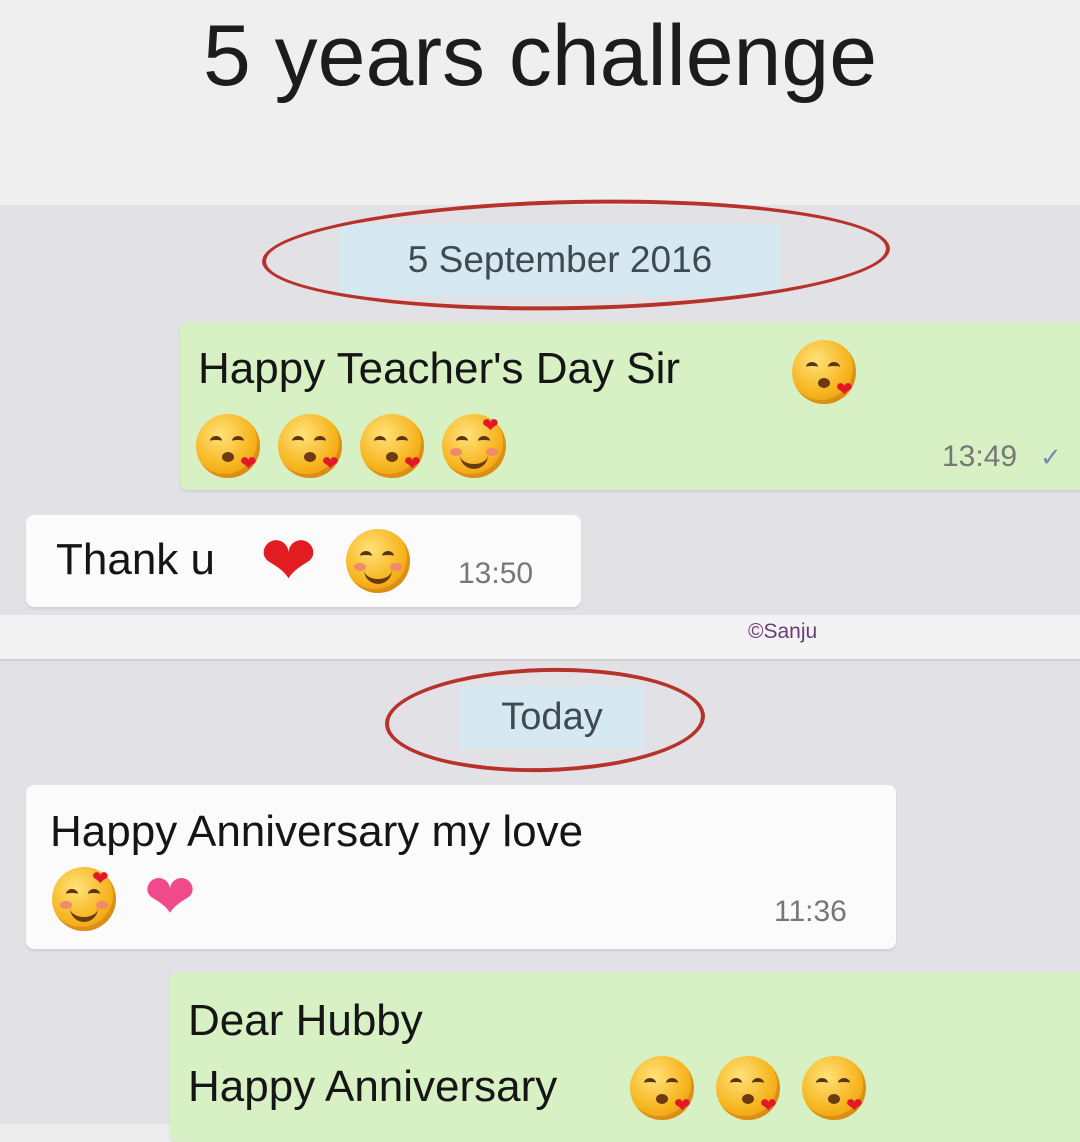  I want to click on message-time: 13:49, so click(980, 456).